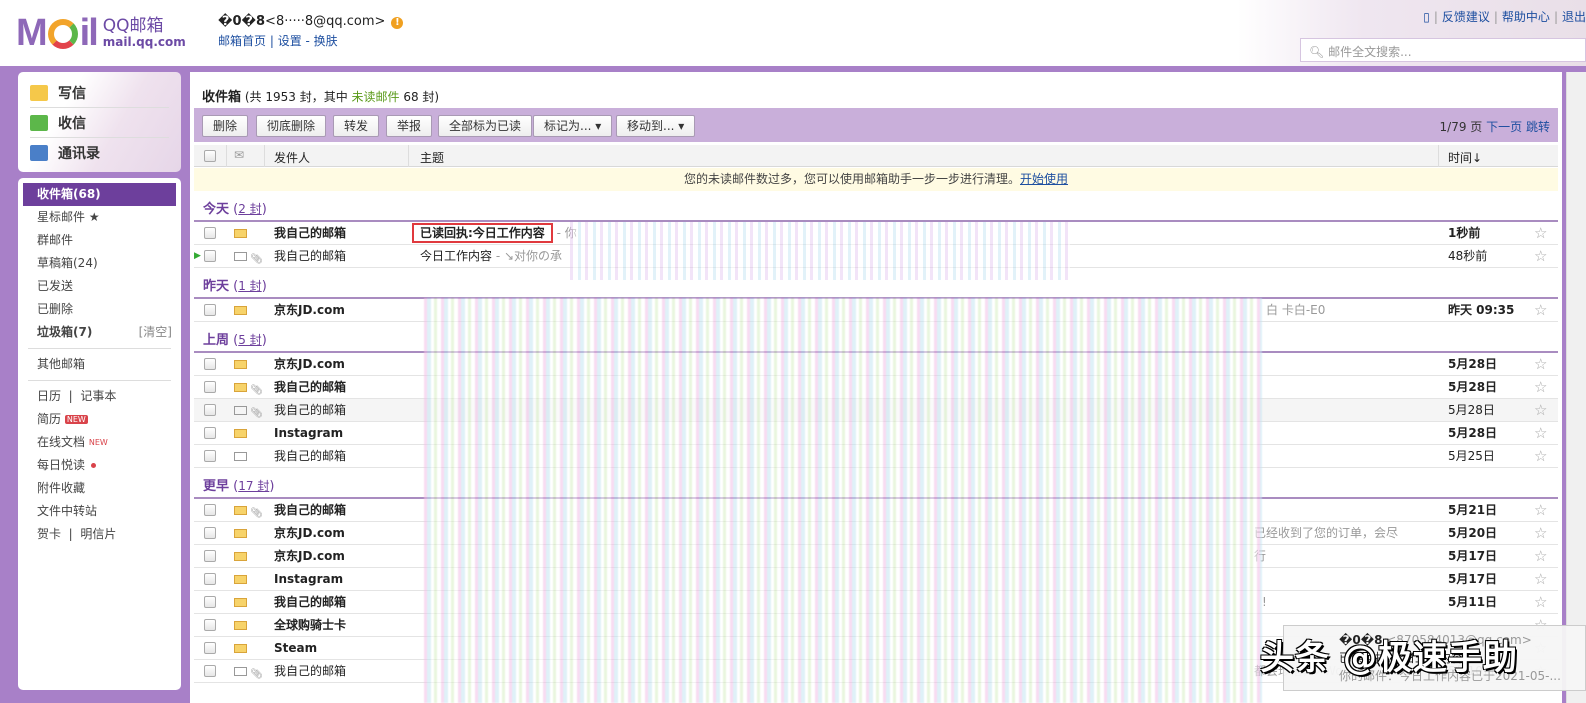 The width and height of the screenshot is (1586, 703). Describe the element at coordinates (656, 126) in the screenshot. I see `move-to-dropdown: 移动到... ▾` at that location.